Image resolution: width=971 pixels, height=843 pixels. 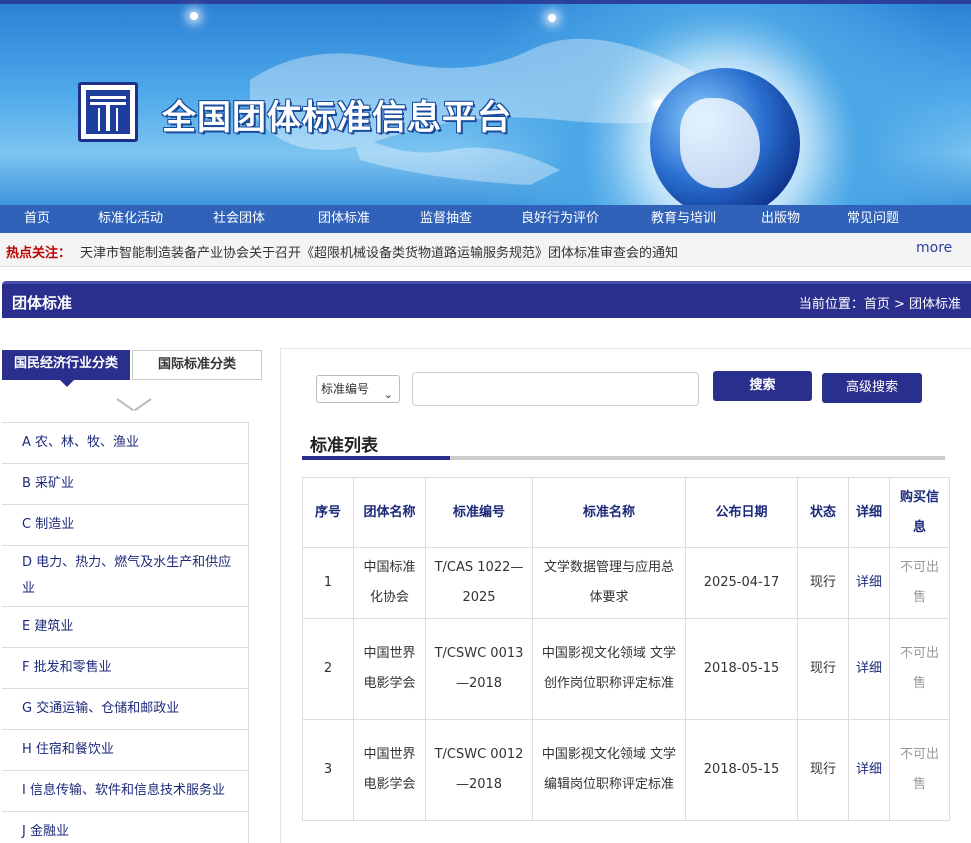 I want to click on cell-code: T/CSWC 0013—2018, so click(x=479, y=669).